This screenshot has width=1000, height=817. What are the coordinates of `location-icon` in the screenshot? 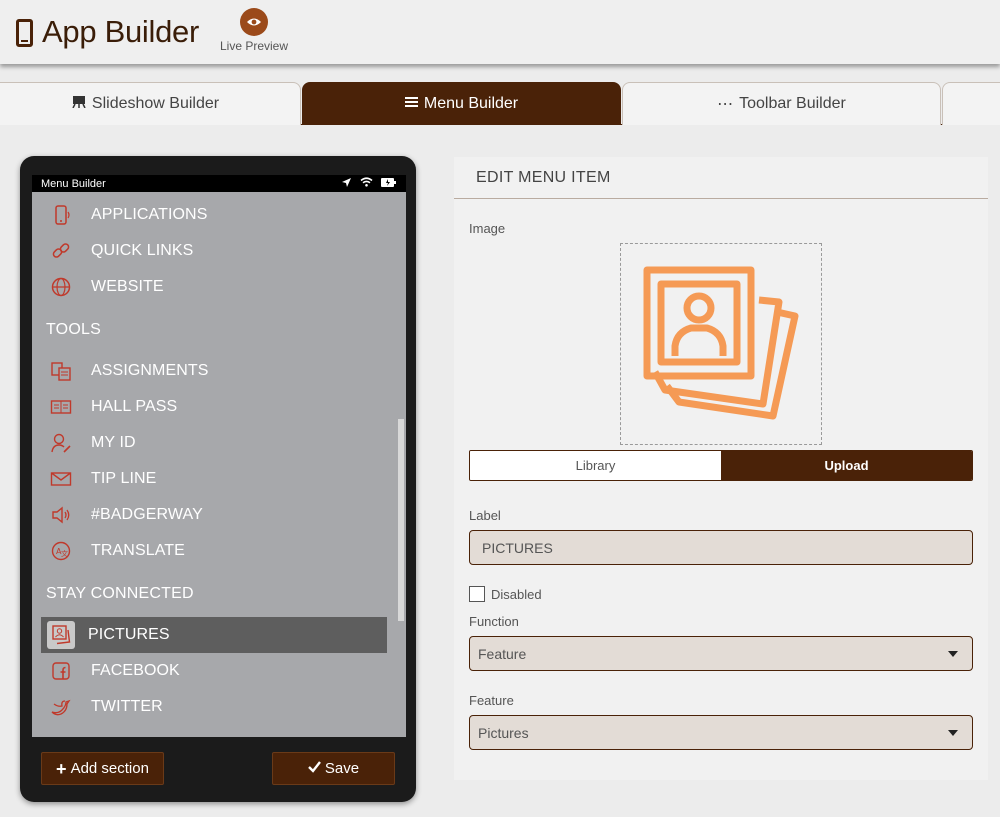 It's located at (346, 184).